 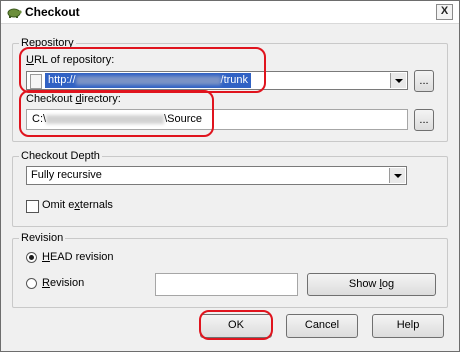 I want to click on depth-combobox: Fully recursive, so click(x=216, y=175).